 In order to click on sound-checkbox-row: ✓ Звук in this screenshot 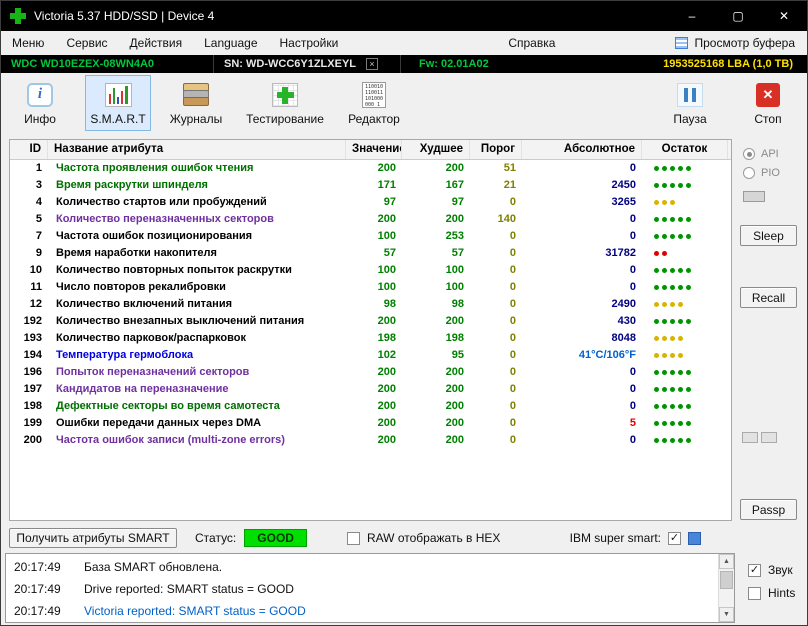, I will do `click(770, 570)`.